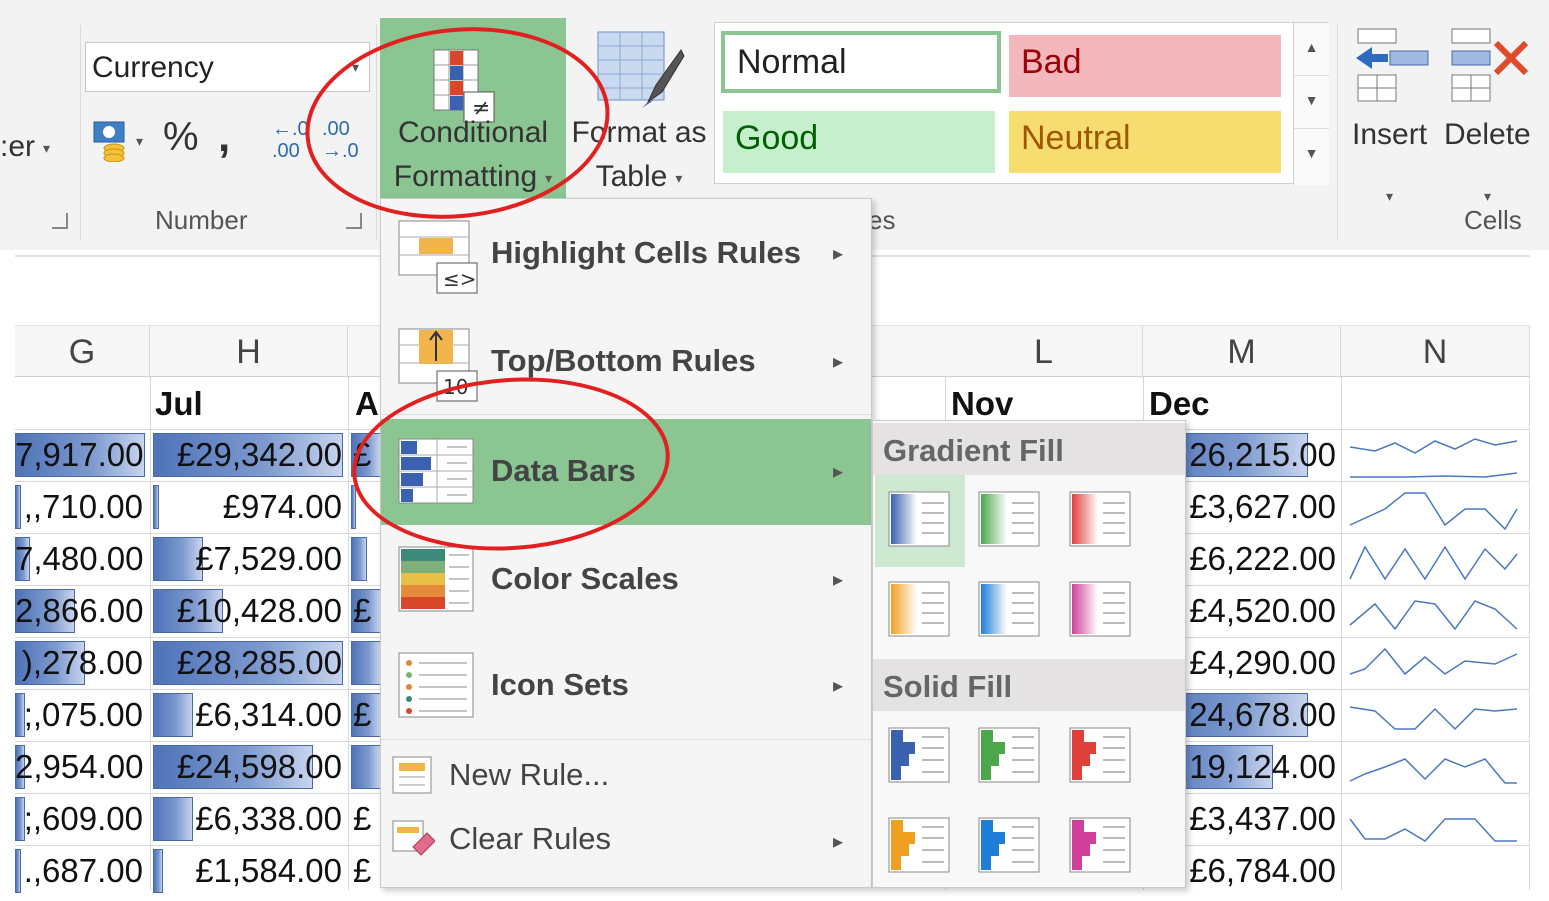 The width and height of the screenshot is (1549, 901). Describe the element at coordinates (1100, 519) in the screenshot. I see `gradient-red-data-bar-icon` at that location.